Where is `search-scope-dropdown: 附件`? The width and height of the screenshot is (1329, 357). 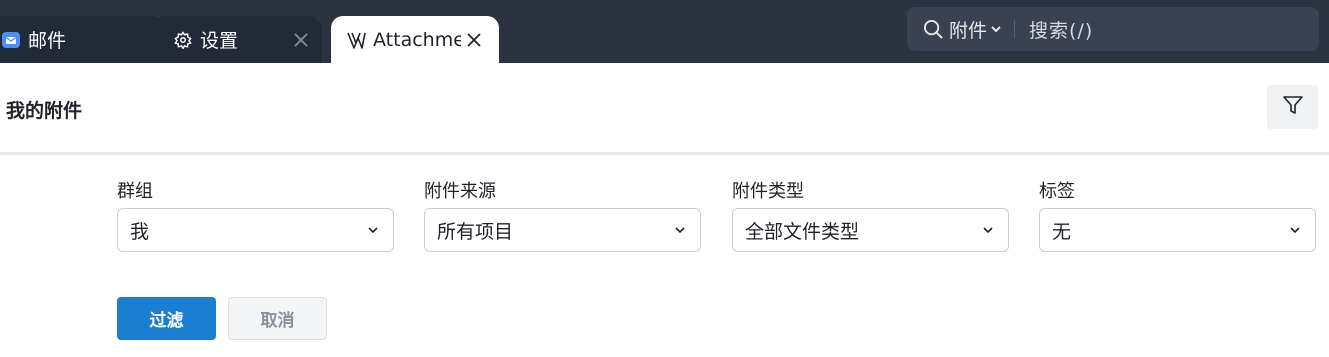
search-scope-dropdown: 附件 is located at coordinates (975, 29).